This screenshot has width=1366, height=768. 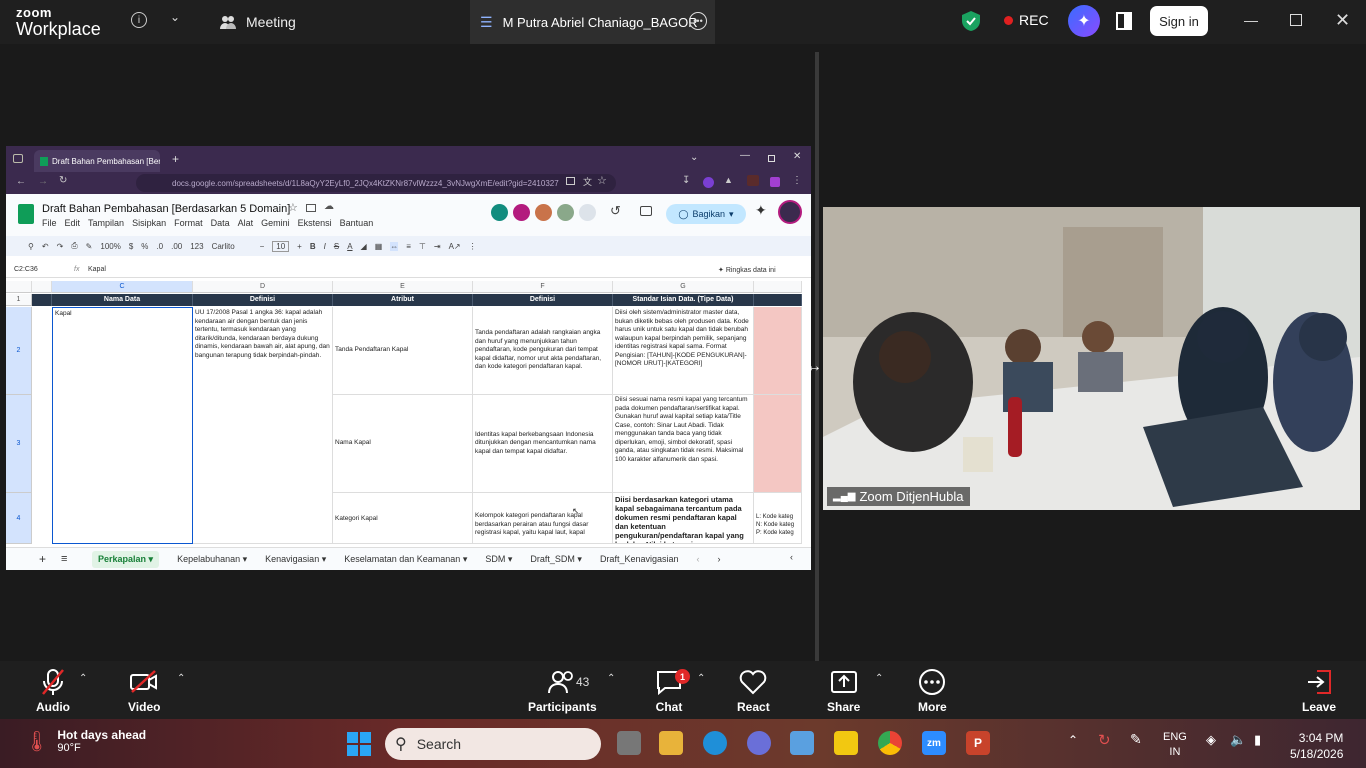 What do you see at coordinates (275, 223) in the screenshot?
I see `menu-gemini: Gemini` at bounding box center [275, 223].